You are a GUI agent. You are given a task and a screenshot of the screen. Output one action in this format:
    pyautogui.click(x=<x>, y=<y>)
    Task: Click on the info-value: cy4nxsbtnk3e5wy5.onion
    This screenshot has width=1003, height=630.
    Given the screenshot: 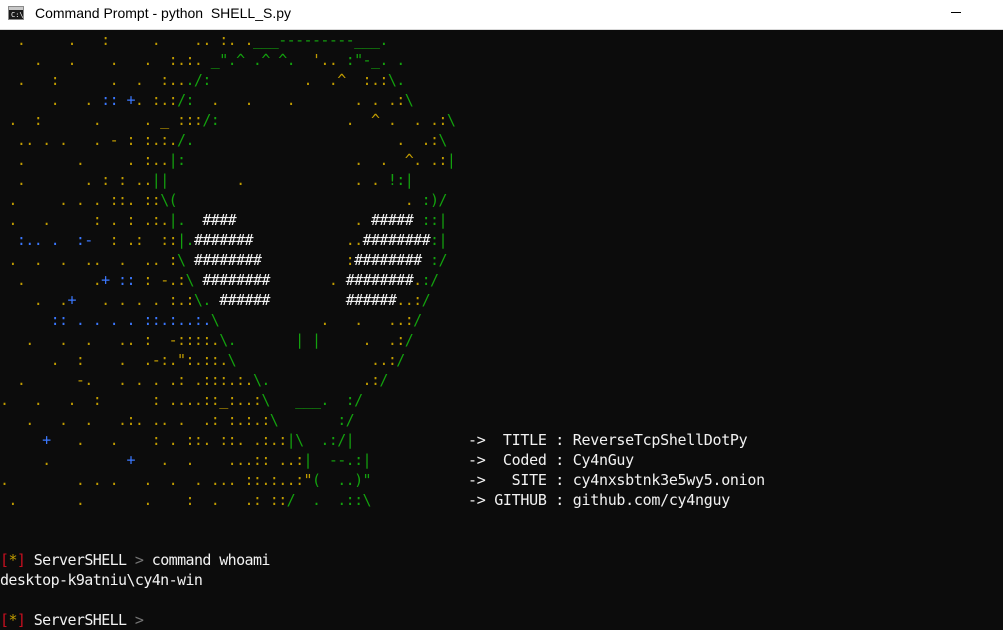 What is the action you would take?
    pyautogui.click(x=669, y=480)
    